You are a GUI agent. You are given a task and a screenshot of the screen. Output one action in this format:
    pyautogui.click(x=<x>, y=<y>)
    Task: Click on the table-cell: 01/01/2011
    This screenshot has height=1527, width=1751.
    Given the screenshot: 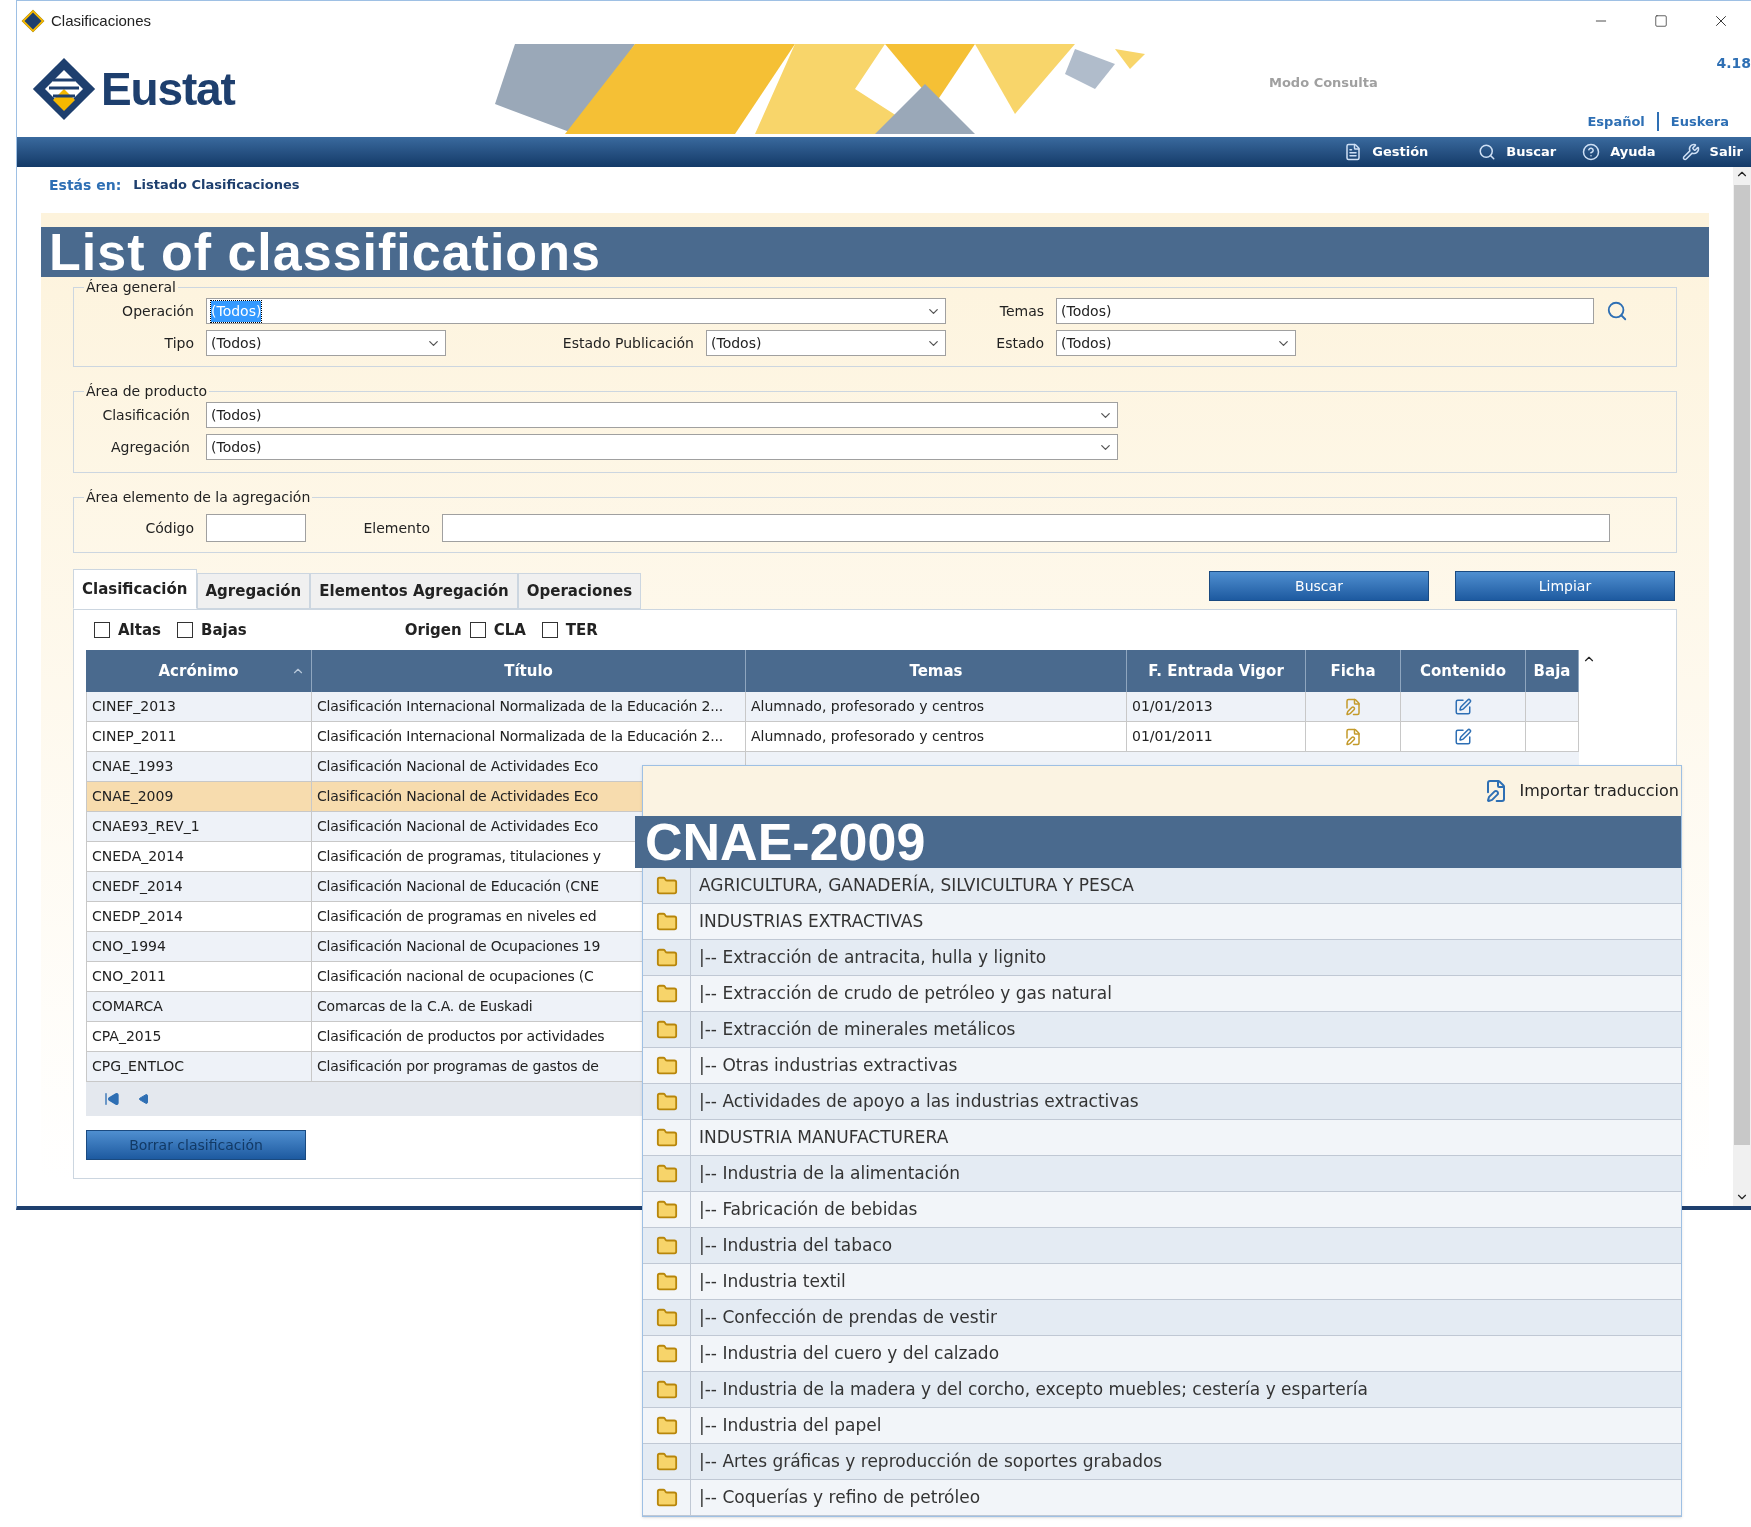 What is the action you would take?
    pyautogui.click(x=1216, y=736)
    